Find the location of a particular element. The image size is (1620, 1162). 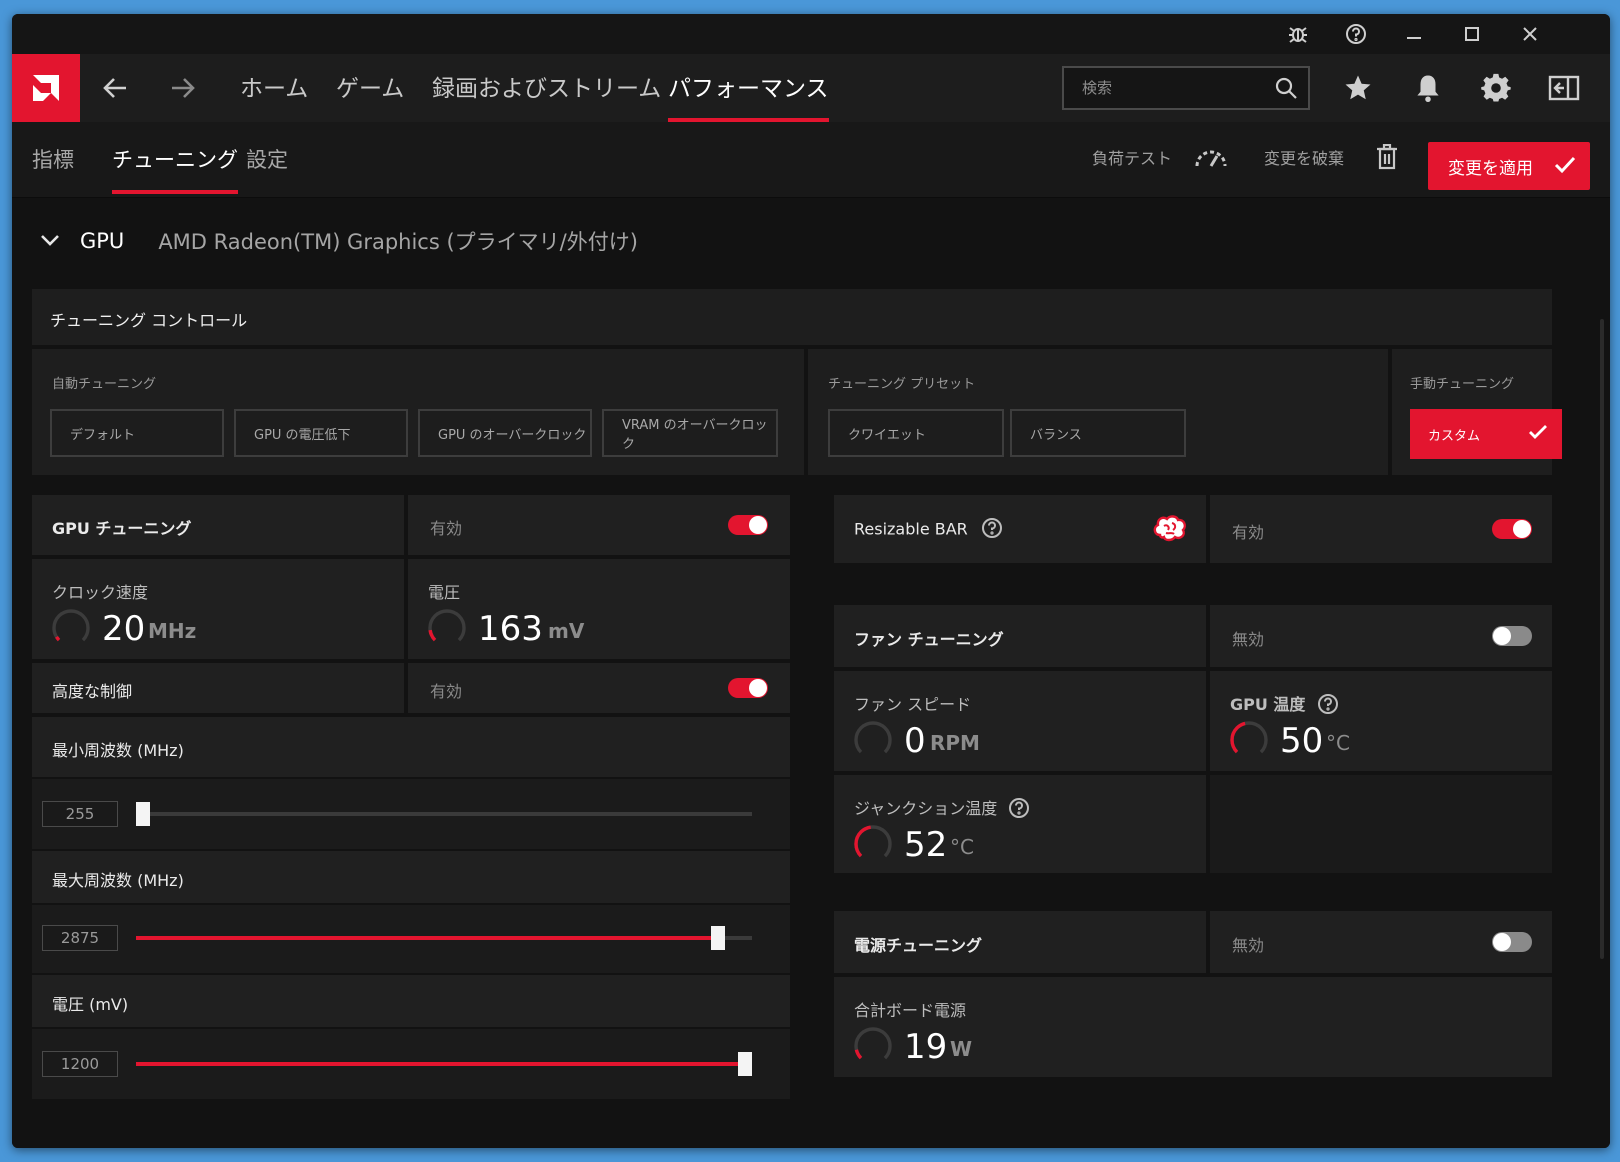

min-frequency-header: 最小周波数 (MHz) is located at coordinates (411, 747).